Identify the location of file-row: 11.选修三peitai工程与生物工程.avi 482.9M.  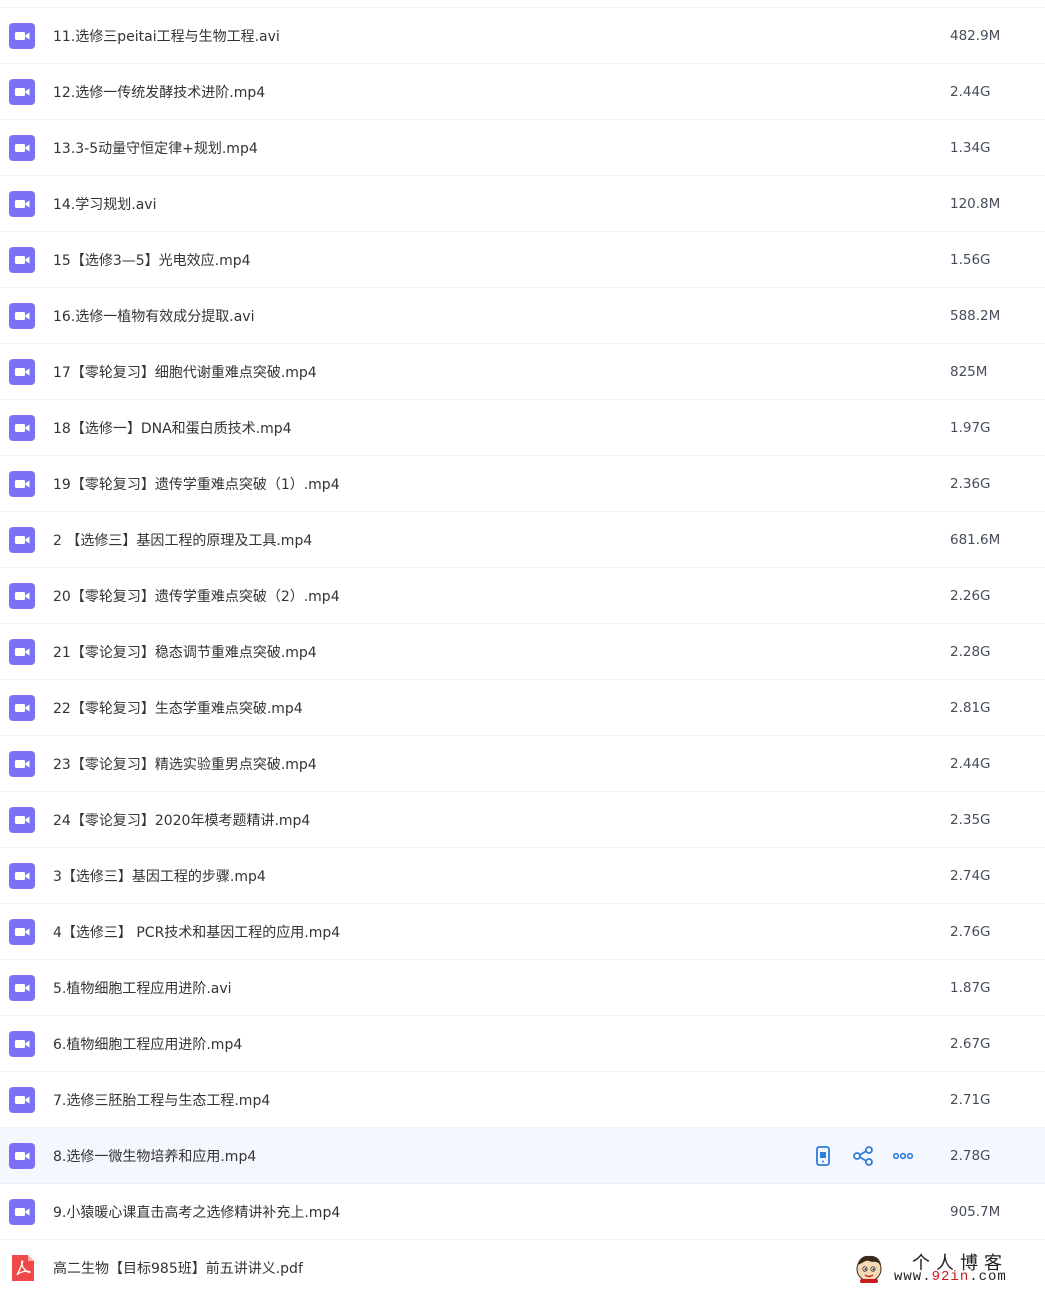
(522, 35).